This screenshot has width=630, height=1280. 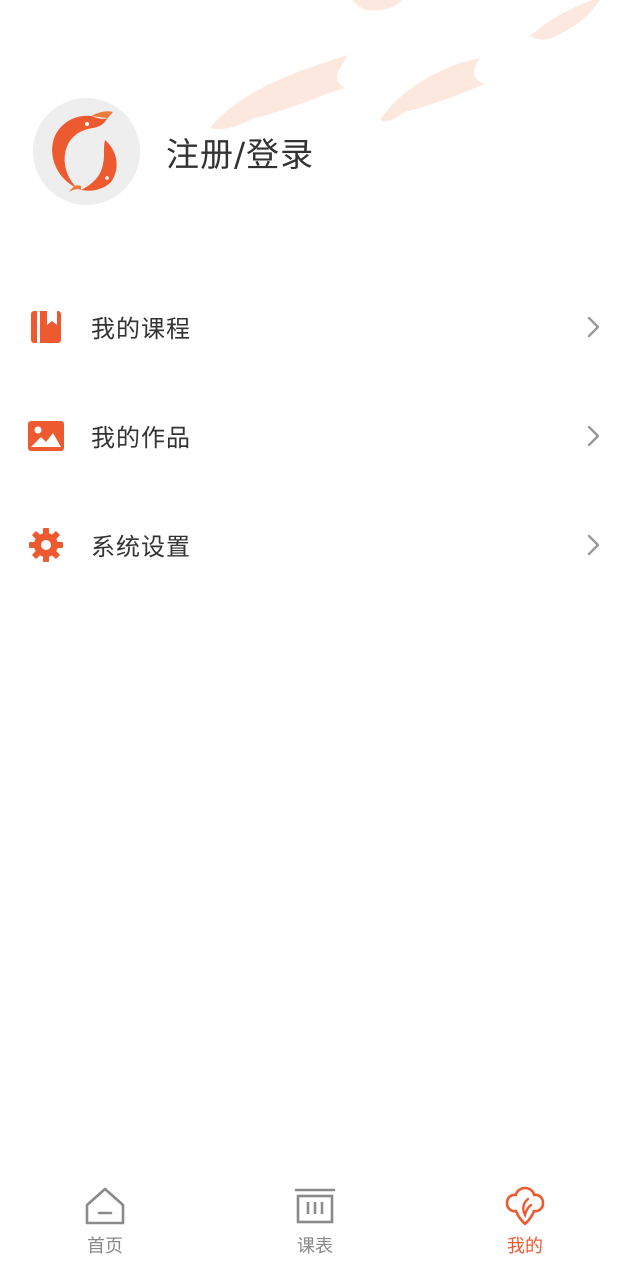 I want to click on profile-fish-icon, so click(x=525, y=1206).